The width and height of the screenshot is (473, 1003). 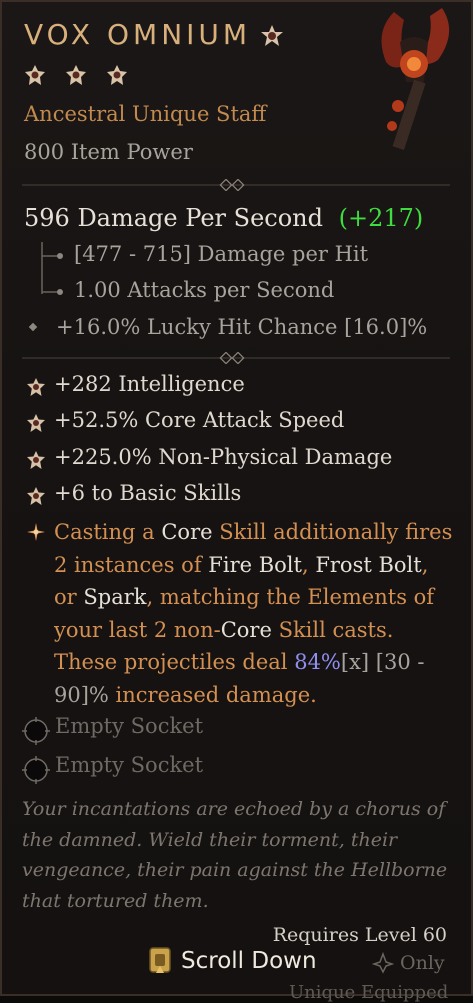 I want to click on staff-icon, so click(x=415, y=79).